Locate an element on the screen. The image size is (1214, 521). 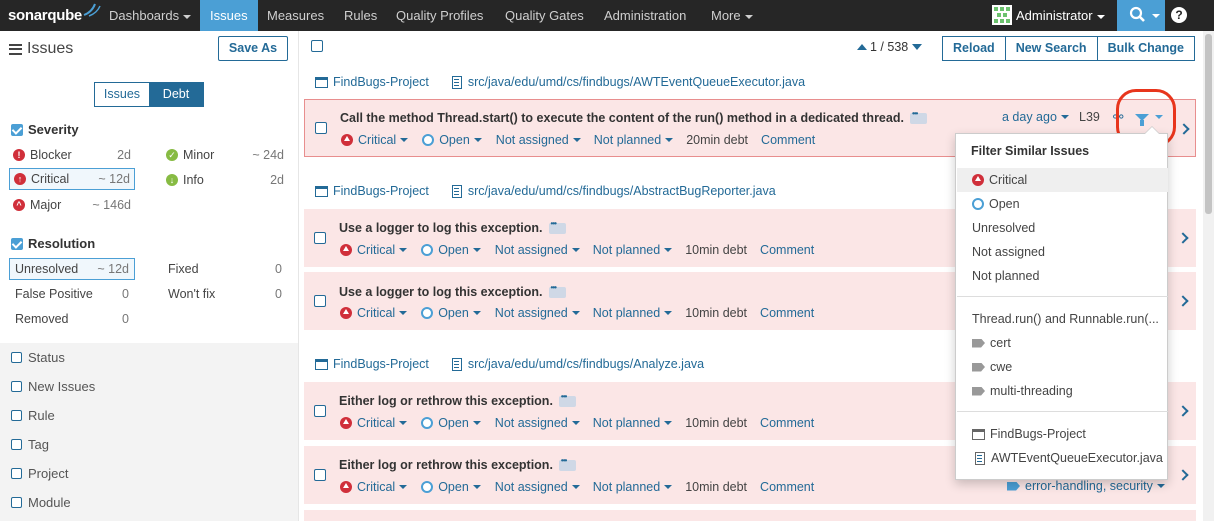
filter-plan: Not planned is located at coordinates (1062, 276).